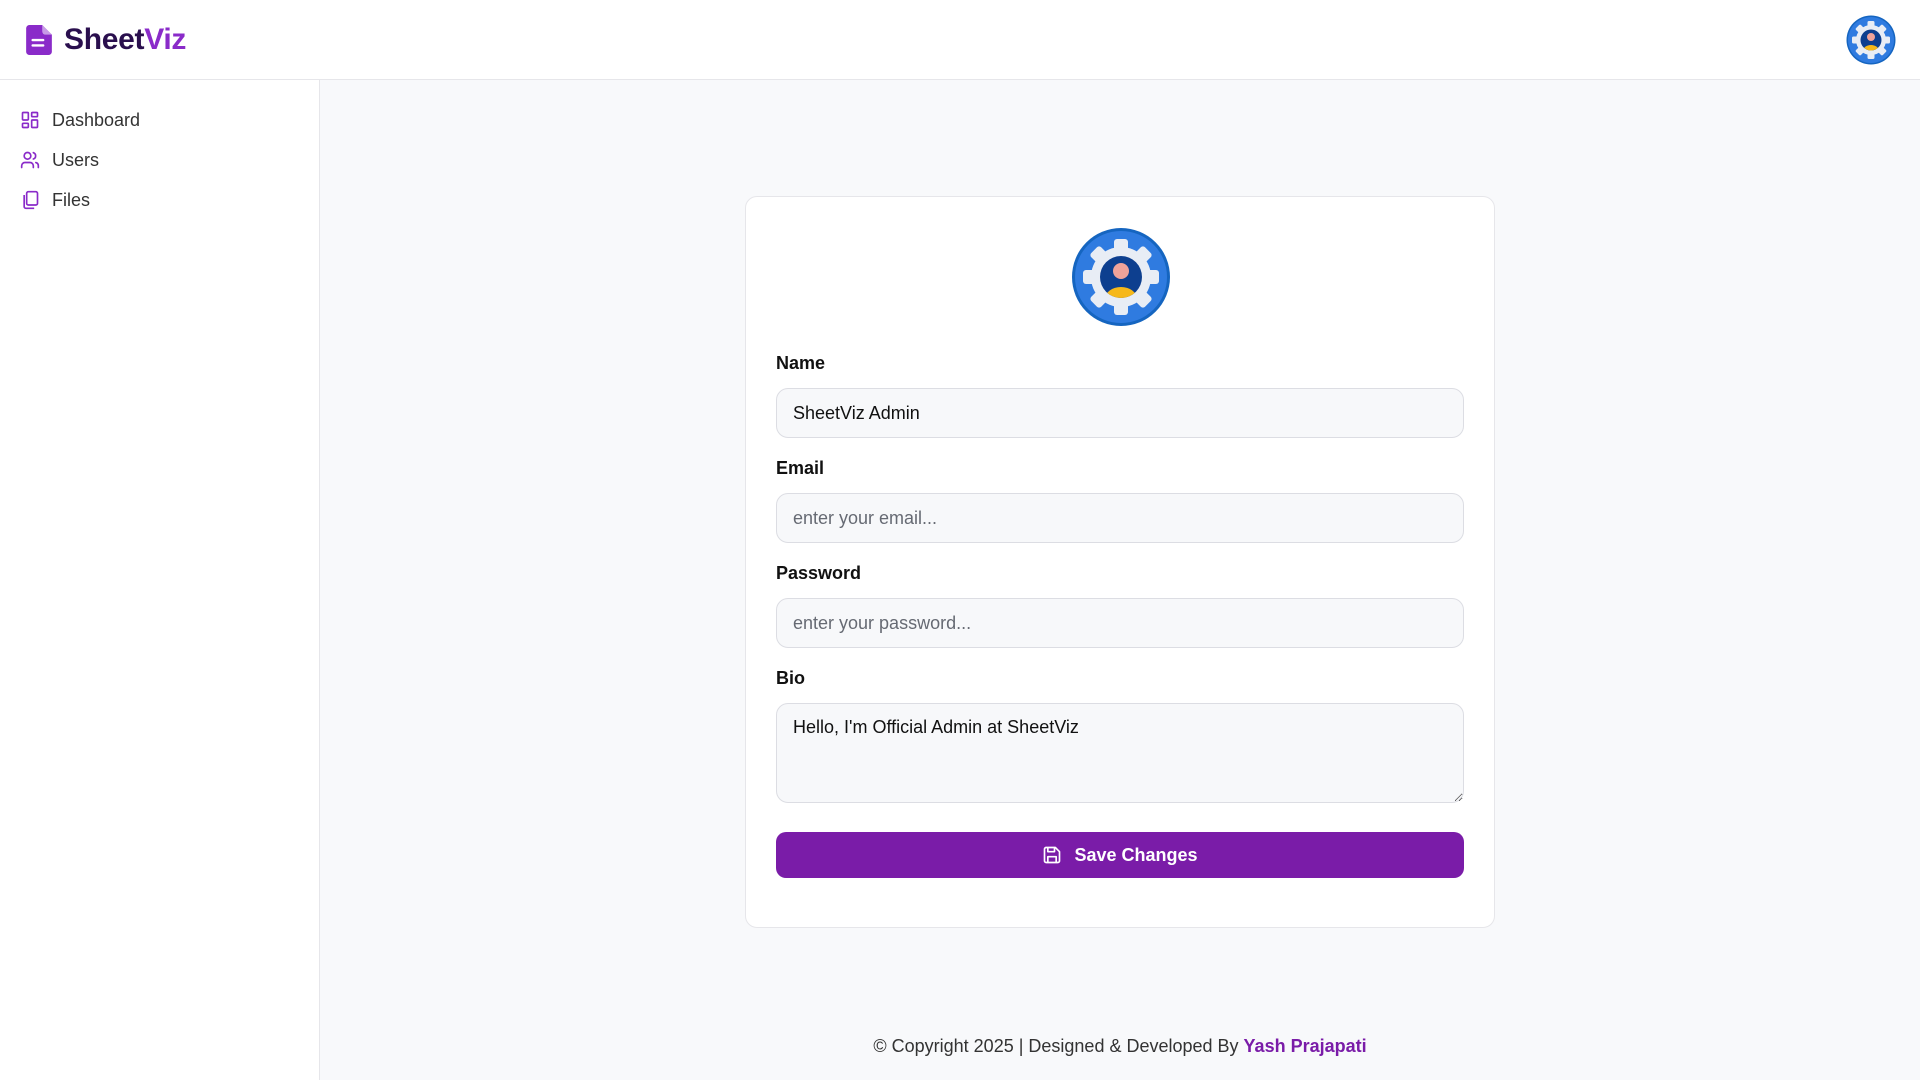 The image size is (1920, 1080). What do you see at coordinates (1136, 854) in the screenshot?
I see `save-changes-label: Save Changes` at bounding box center [1136, 854].